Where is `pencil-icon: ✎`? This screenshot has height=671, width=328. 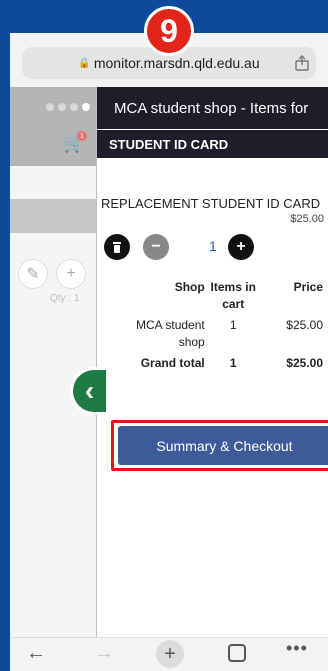
pencil-icon: ✎ is located at coordinates (33, 274).